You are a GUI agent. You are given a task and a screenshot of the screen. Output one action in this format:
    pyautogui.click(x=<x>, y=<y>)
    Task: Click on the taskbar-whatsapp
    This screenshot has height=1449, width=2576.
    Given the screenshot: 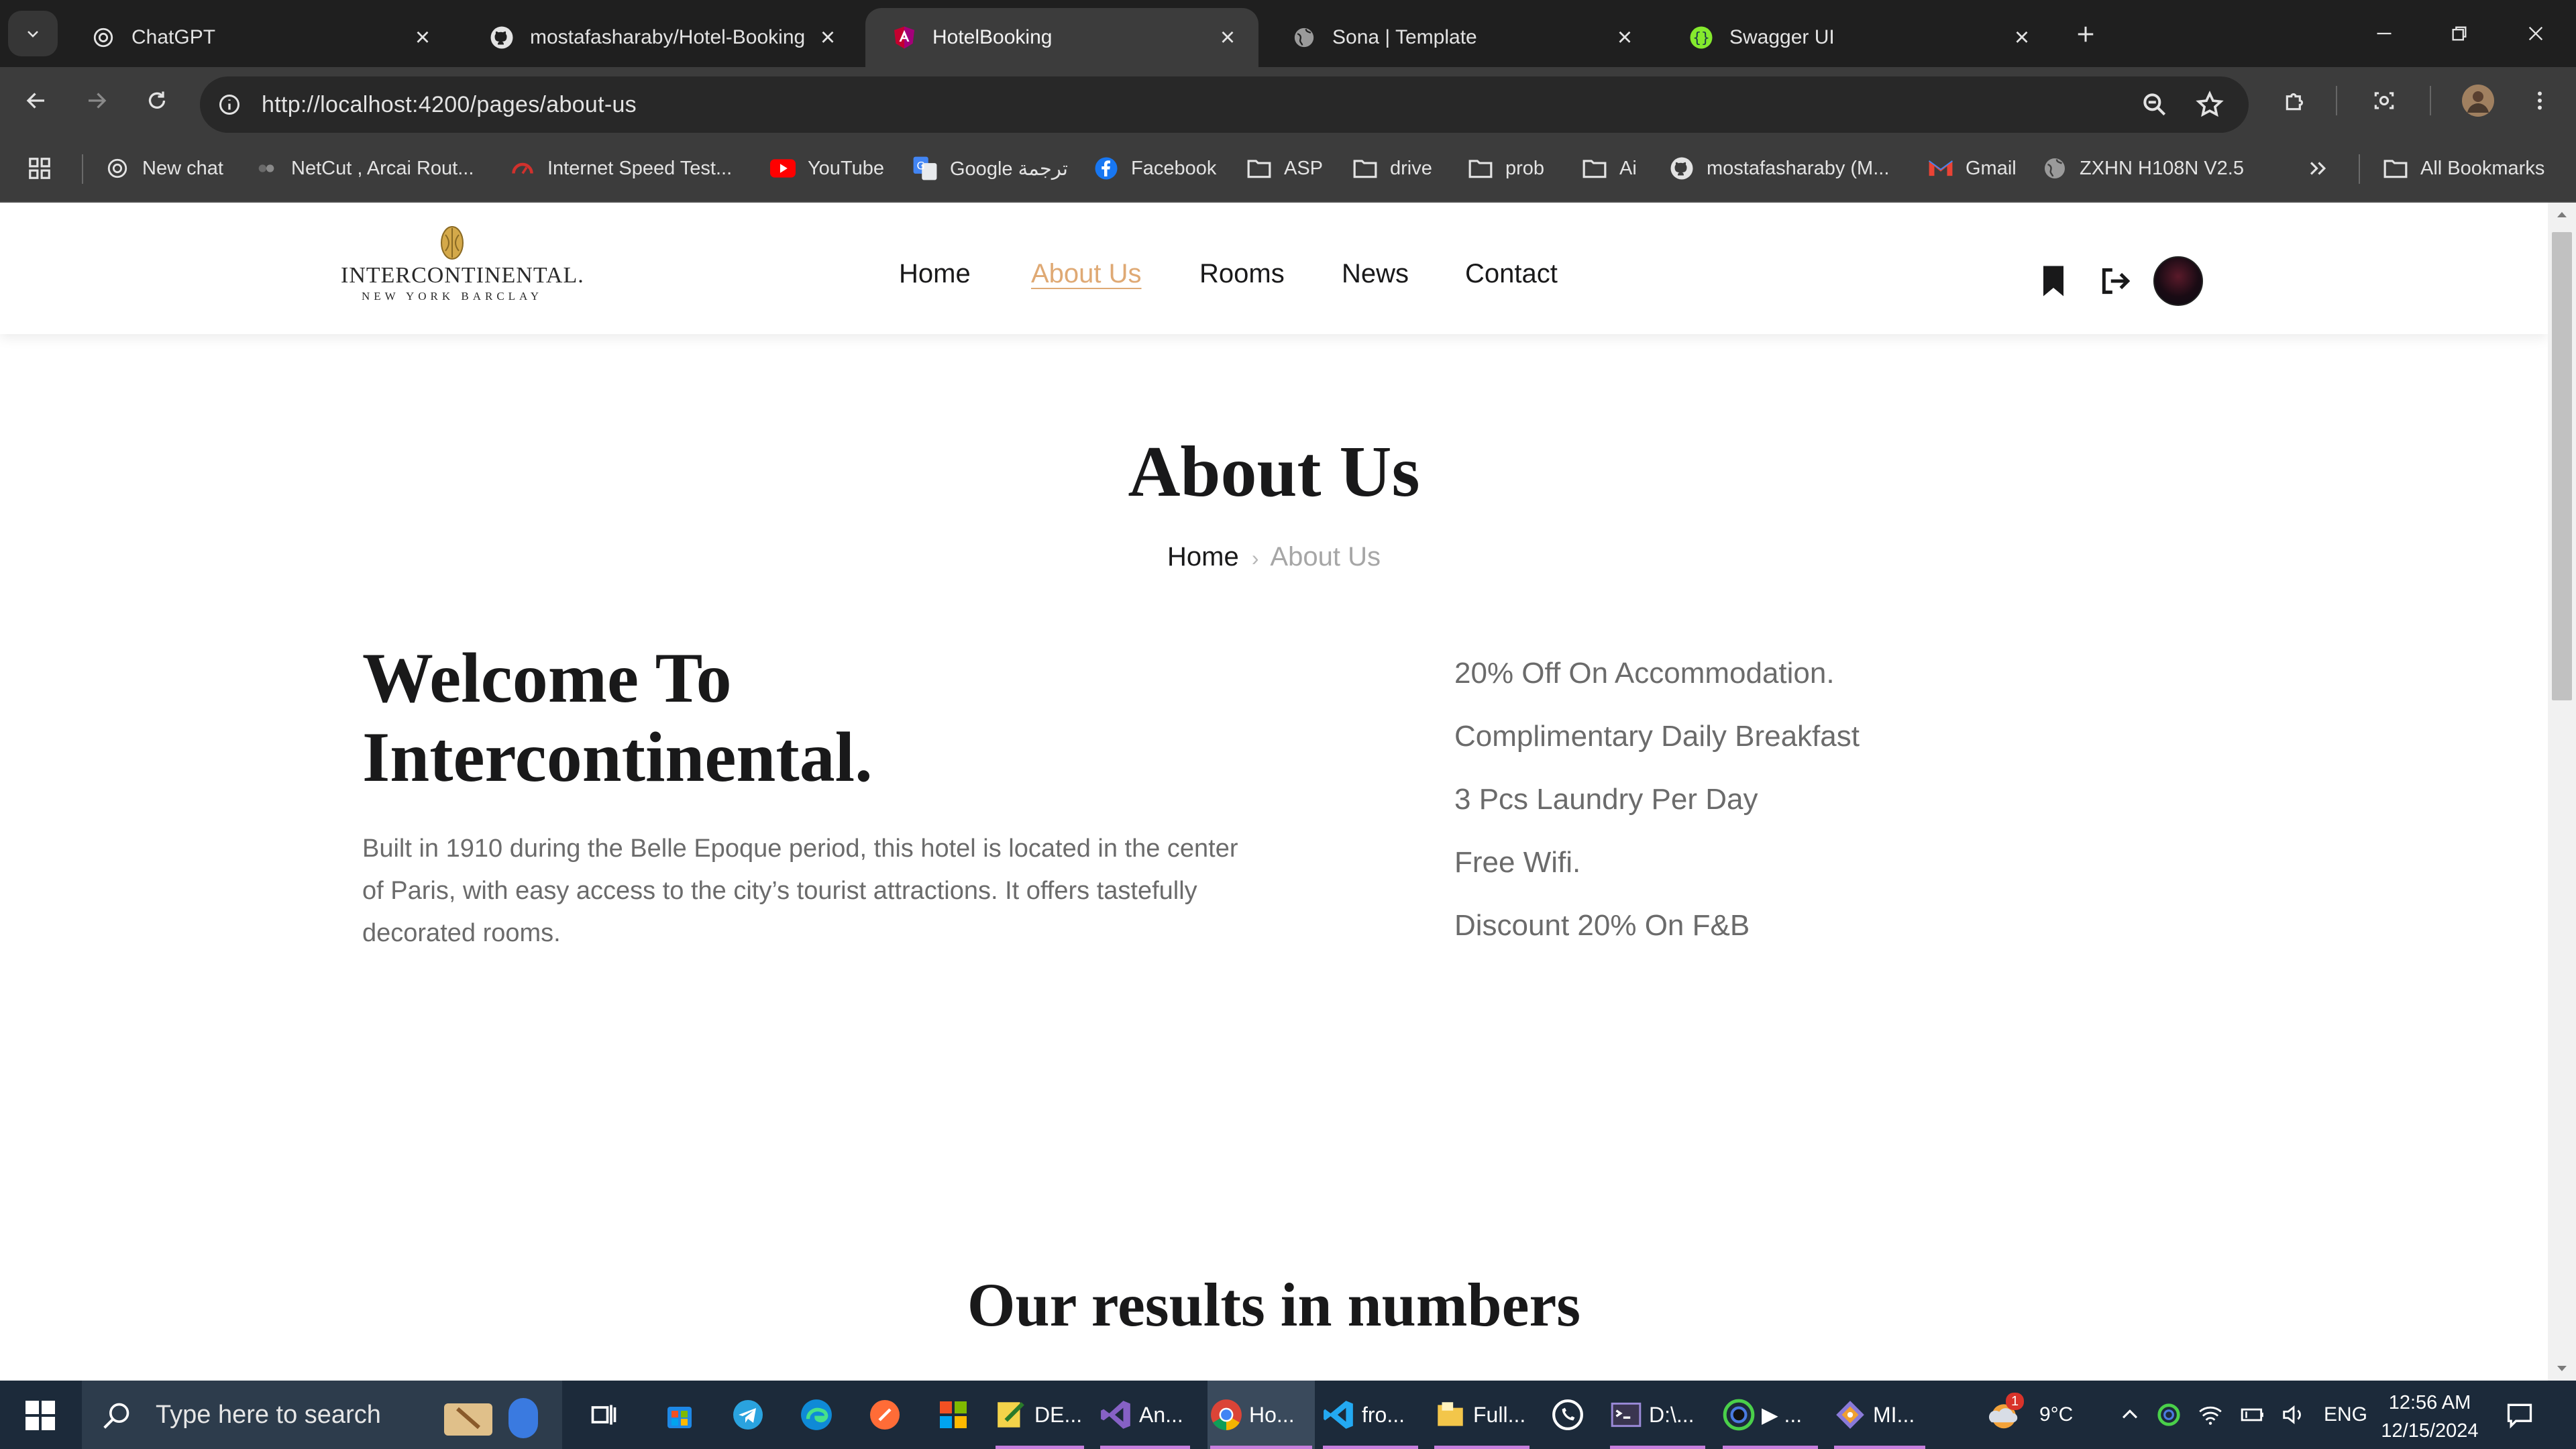 What is the action you would take?
    pyautogui.click(x=1568, y=1415)
    